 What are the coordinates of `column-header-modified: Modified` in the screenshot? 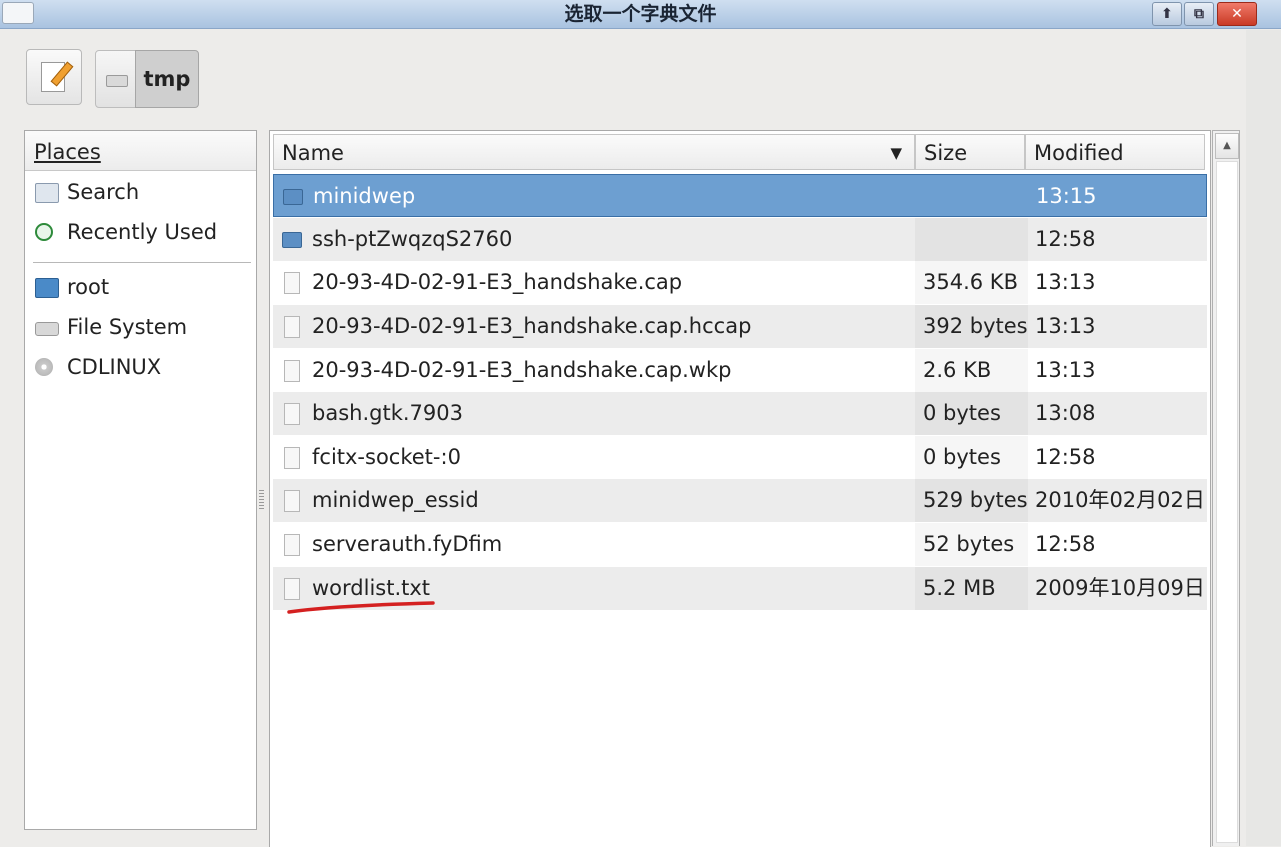 It's located at (1115, 152).